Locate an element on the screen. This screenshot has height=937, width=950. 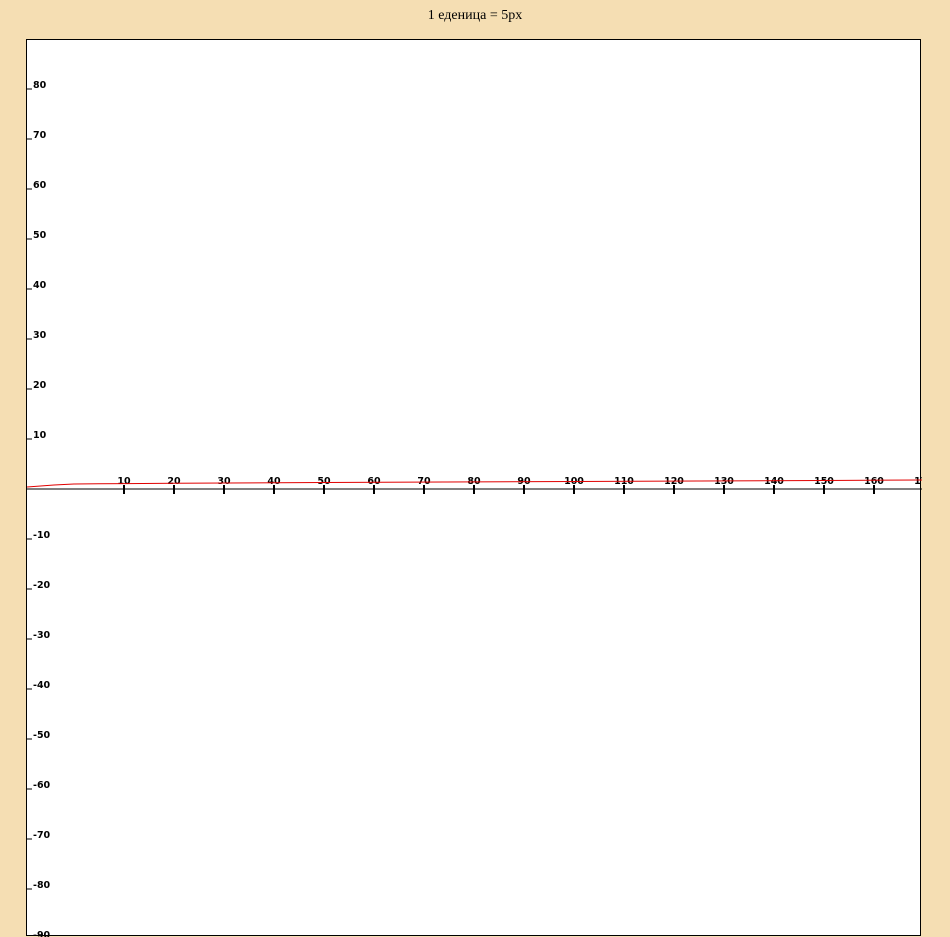
y-tick-label: 60 is located at coordinates (40, 185).